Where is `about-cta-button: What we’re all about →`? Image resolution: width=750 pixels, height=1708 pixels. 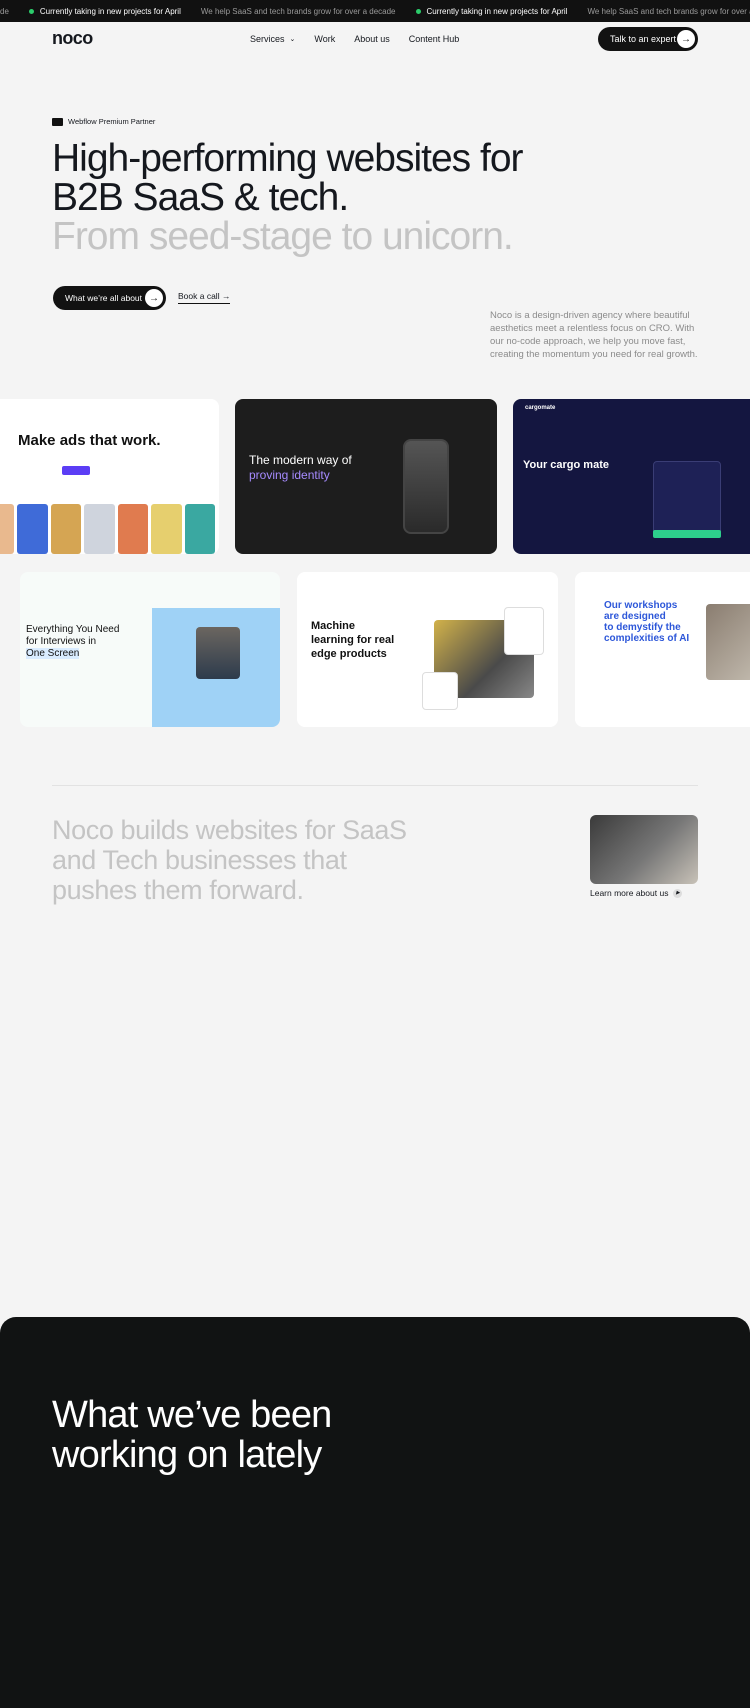
about-cta-button: What we’re all about → is located at coordinates (109, 298).